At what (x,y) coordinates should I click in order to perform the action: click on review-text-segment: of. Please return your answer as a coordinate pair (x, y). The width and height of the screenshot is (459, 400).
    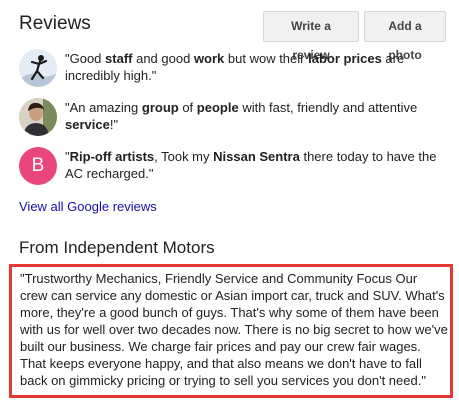
    Looking at the image, I should click on (187, 107).